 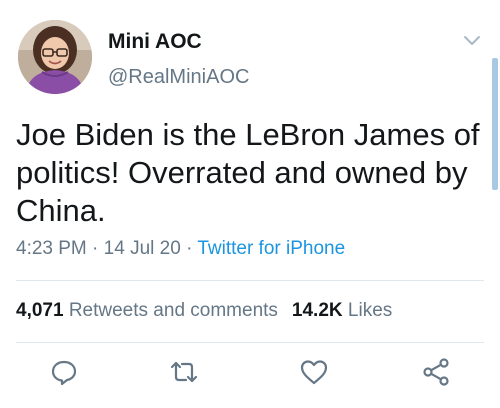 I want to click on retweet-arrows-icon, so click(x=184, y=372).